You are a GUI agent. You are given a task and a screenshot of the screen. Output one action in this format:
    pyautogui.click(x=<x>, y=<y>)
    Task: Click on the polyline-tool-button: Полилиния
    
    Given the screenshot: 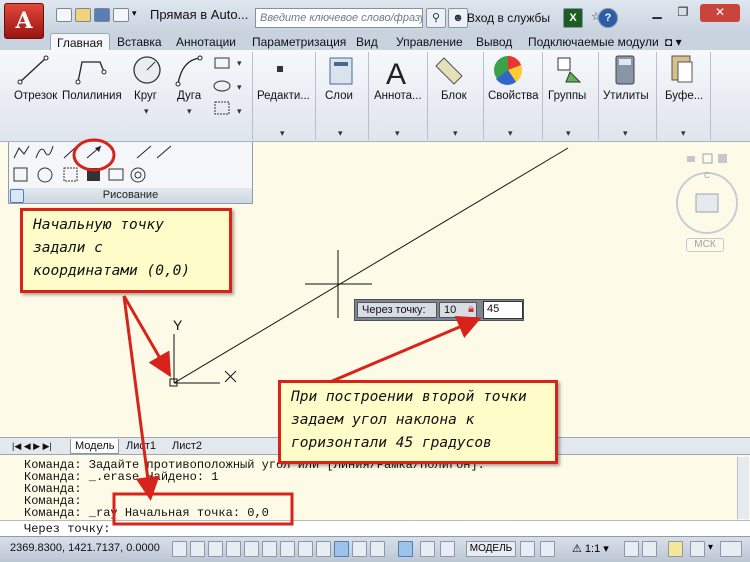 What is the action you would take?
    pyautogui.click(x=92, y=96)
    